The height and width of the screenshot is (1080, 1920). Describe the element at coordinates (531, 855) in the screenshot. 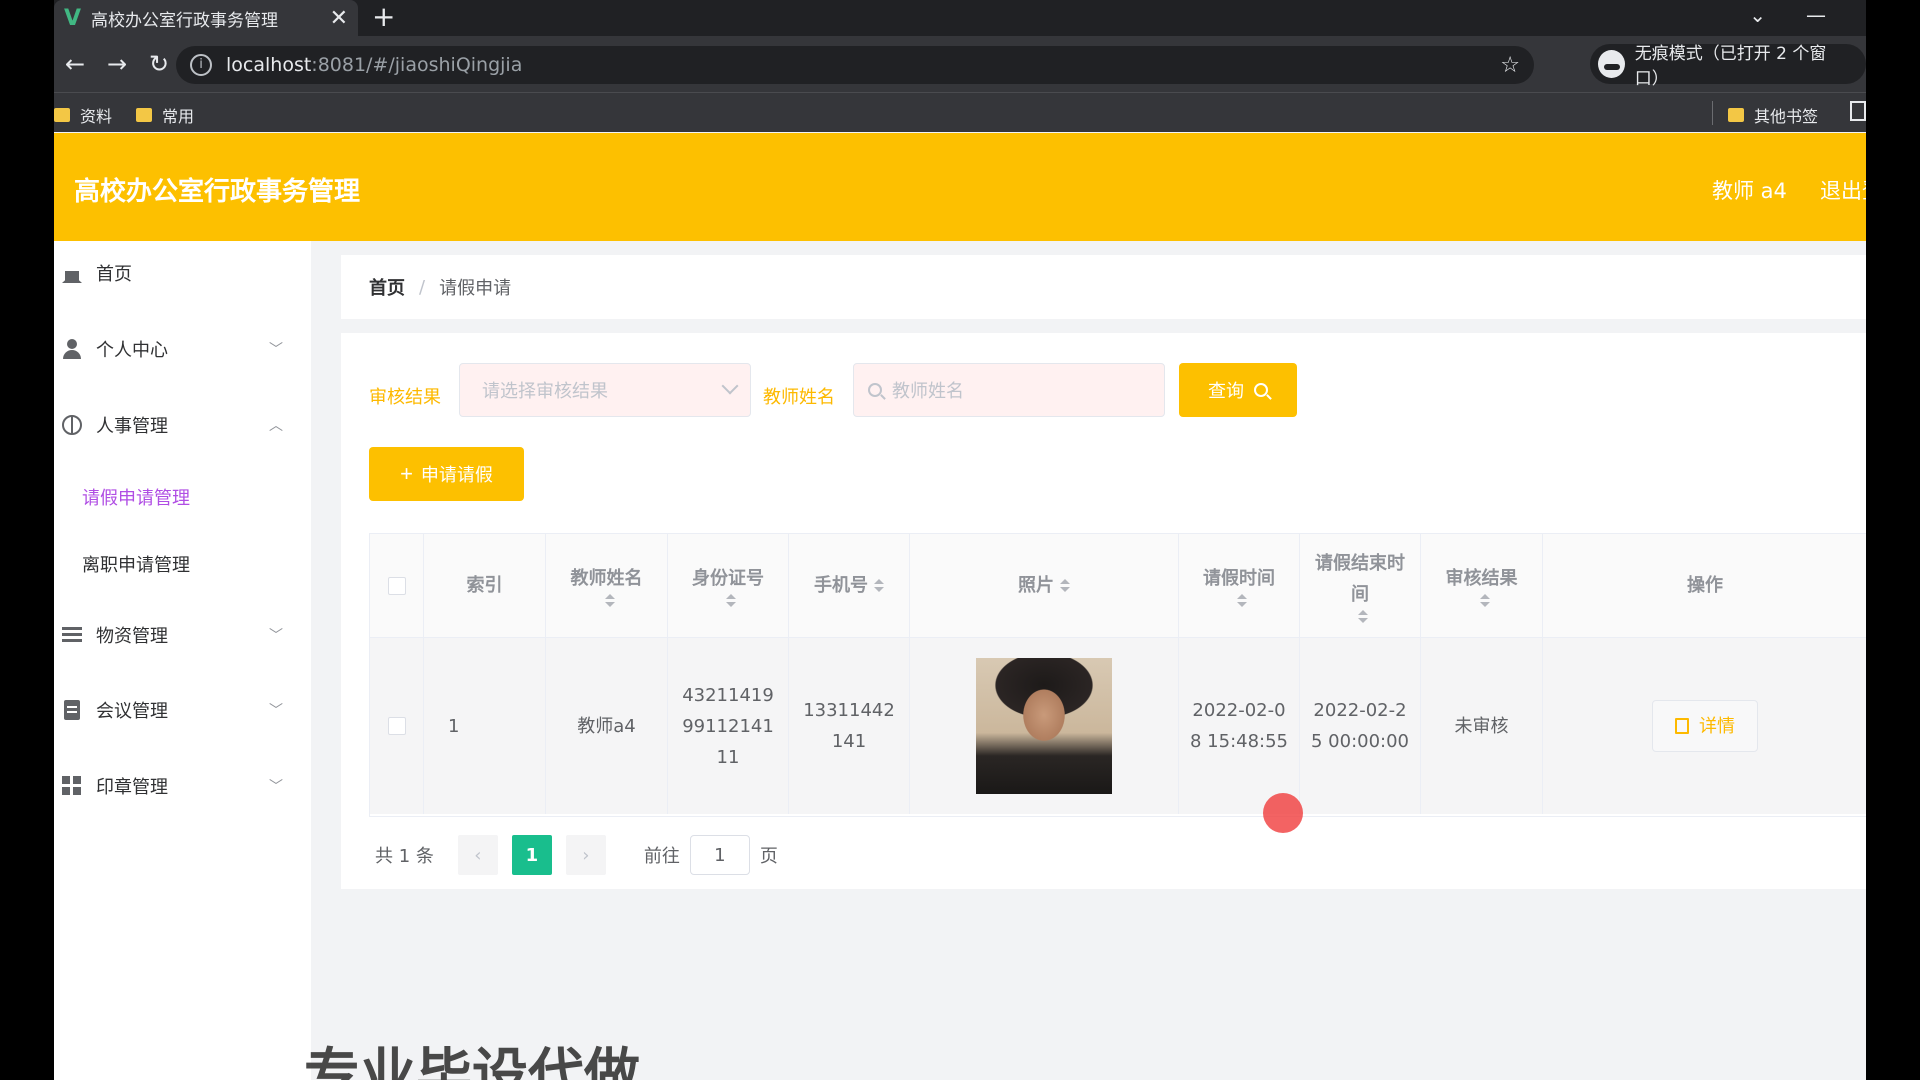

I see `page-number-button: 1` at that location.